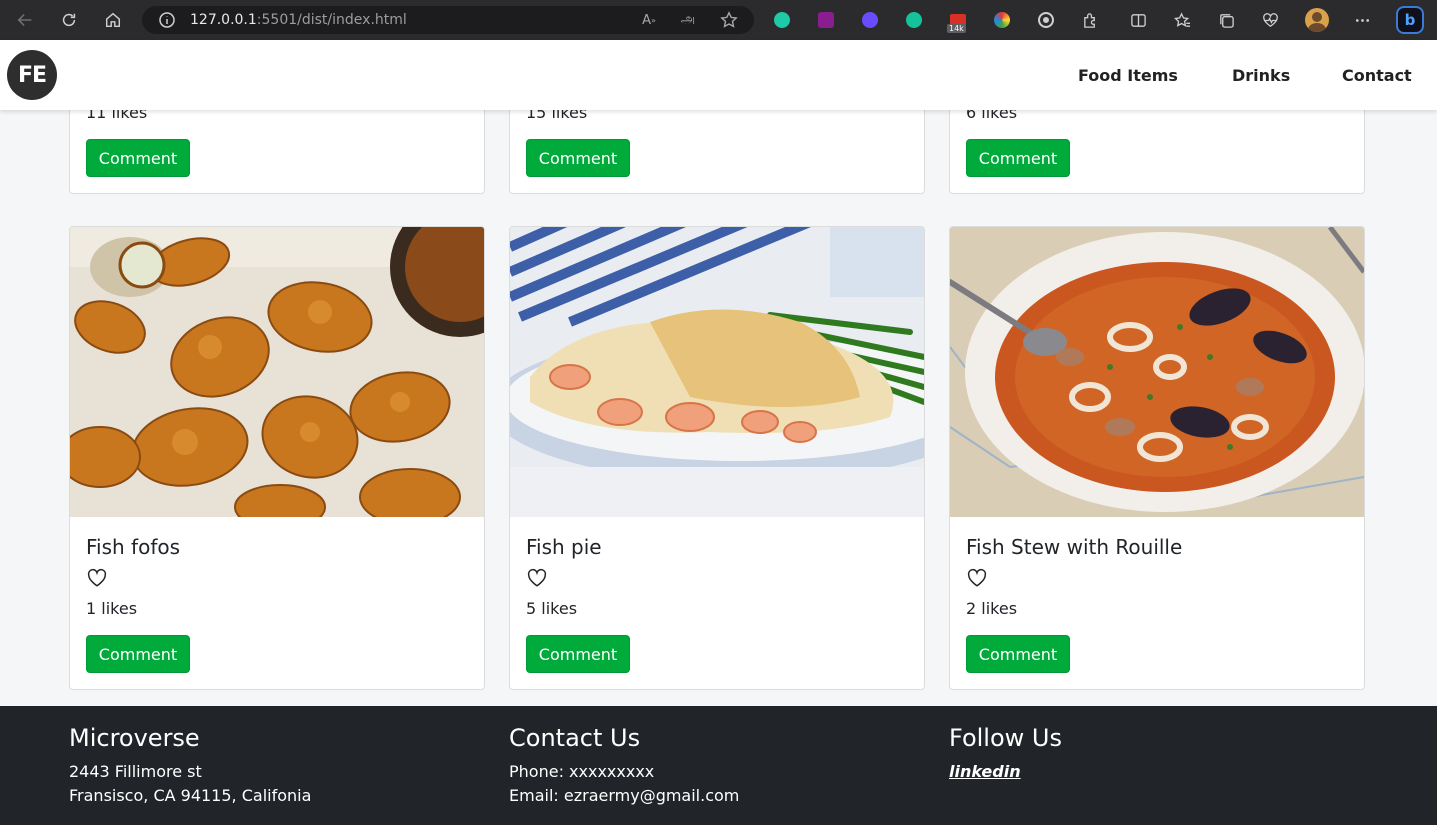  Describe the element at coordinates (1182, 20) in the screenshot. I see `favorites-icon` at that location.